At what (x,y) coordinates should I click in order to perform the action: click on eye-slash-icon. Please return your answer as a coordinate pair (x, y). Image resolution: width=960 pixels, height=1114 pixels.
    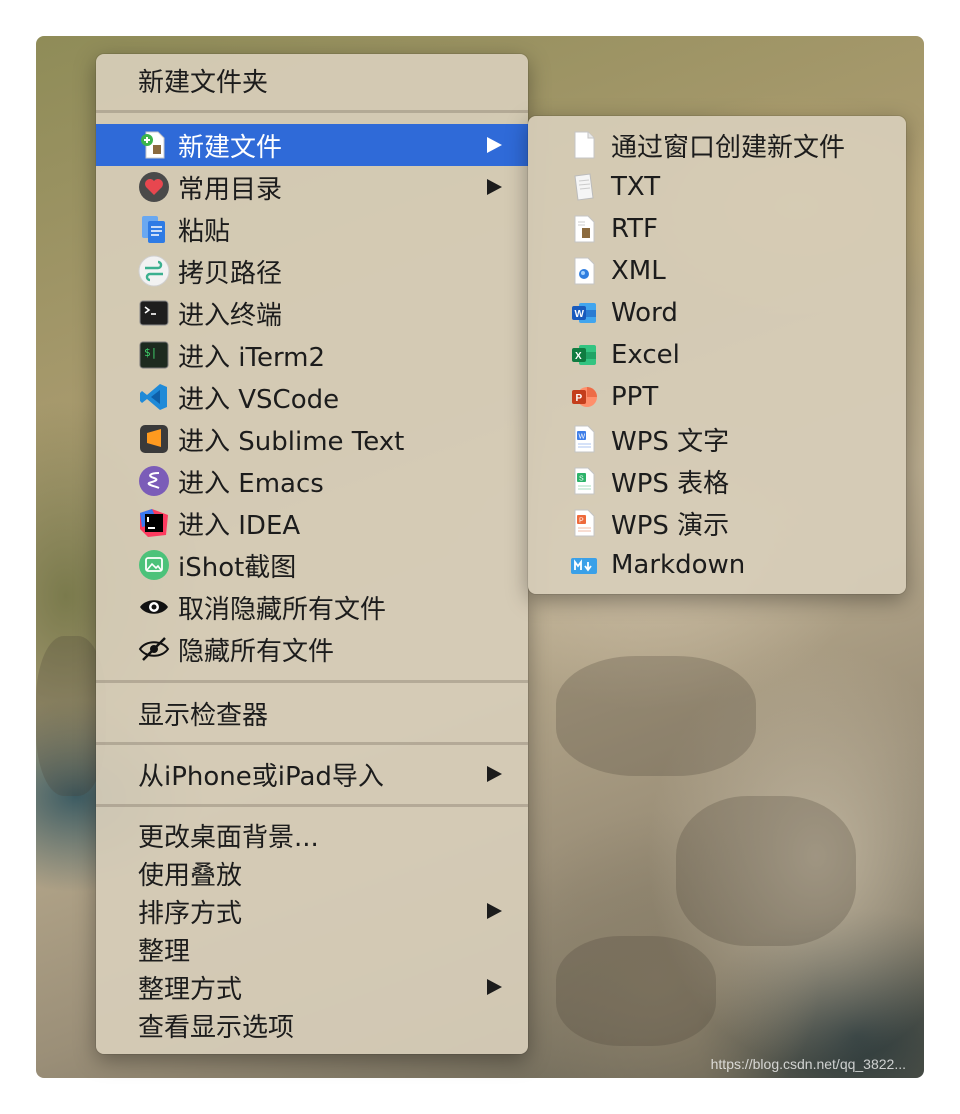
    Looking at the image, I should click on (154, 649).